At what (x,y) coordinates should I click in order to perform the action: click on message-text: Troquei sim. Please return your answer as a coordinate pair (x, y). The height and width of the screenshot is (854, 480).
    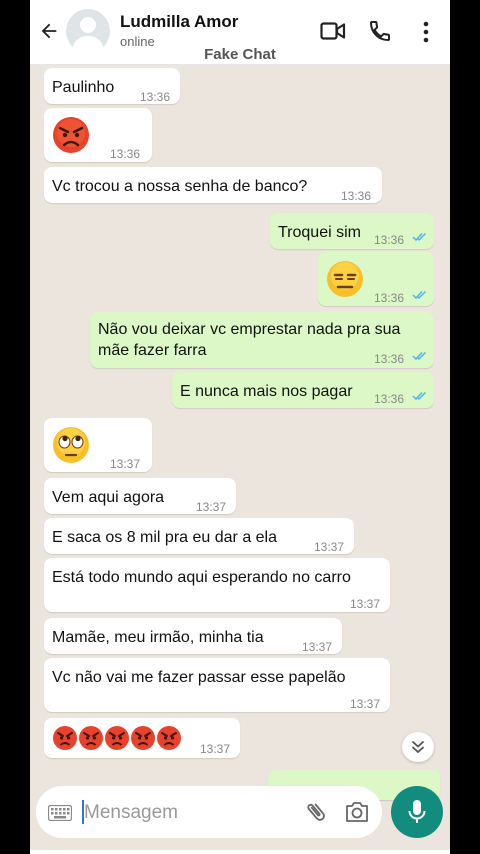
    Looking at the image, I should click on (319, 232).